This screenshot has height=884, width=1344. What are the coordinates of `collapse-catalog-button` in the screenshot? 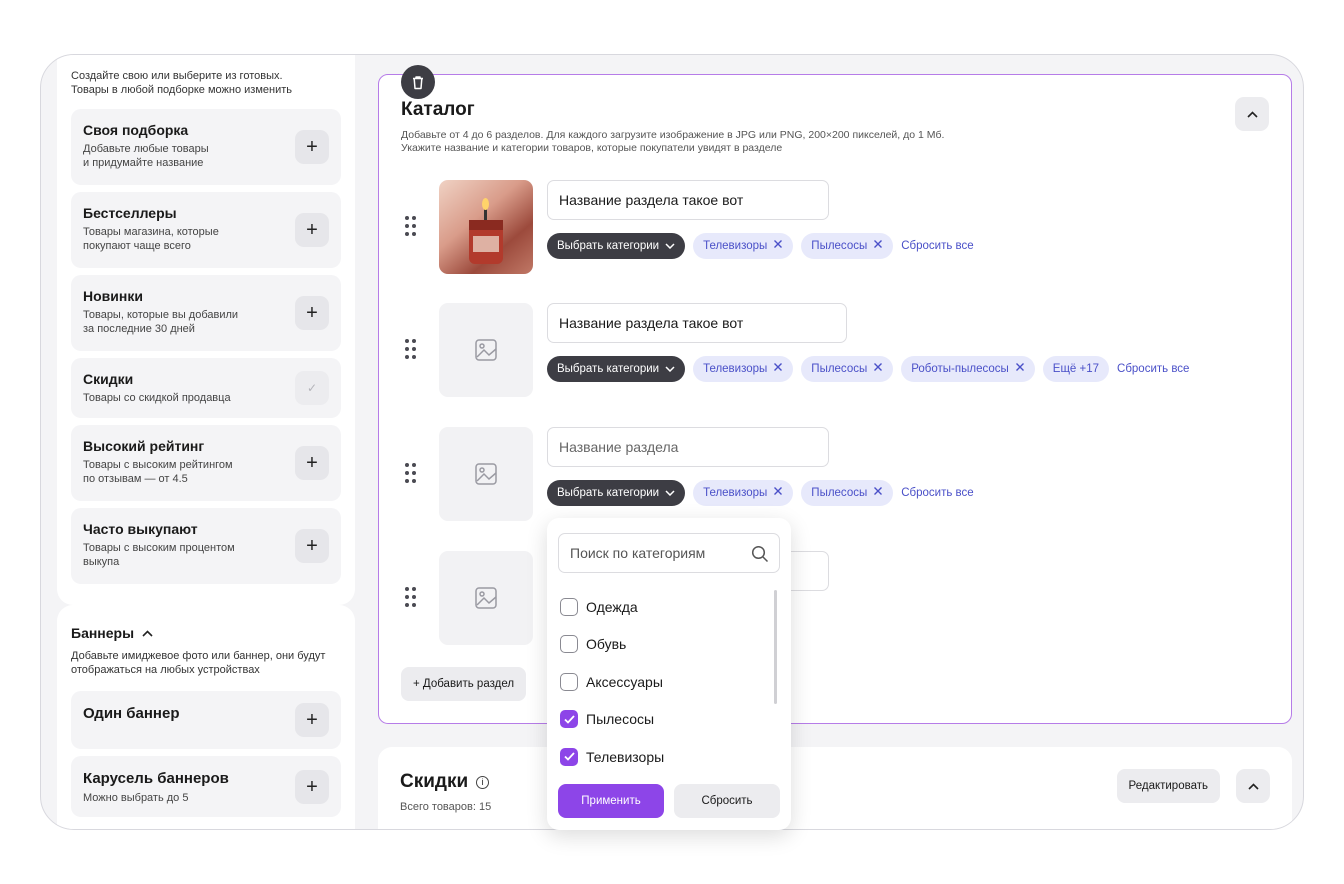 It's located at (1252, 114).